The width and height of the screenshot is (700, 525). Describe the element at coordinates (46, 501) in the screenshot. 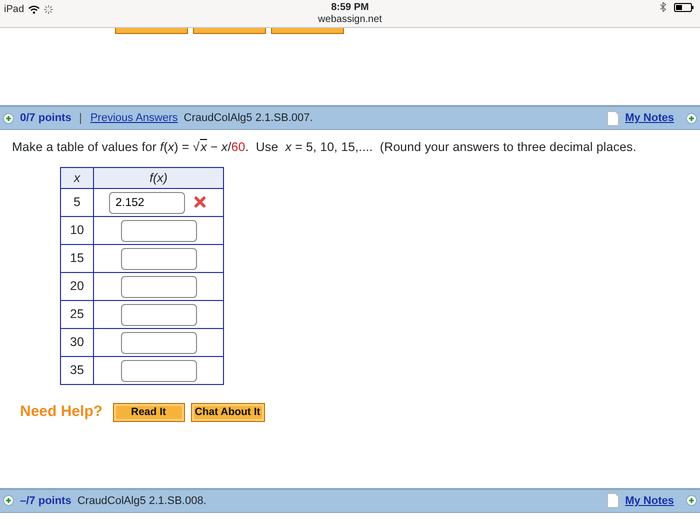

I see `points-label: –/7 points` at that location.